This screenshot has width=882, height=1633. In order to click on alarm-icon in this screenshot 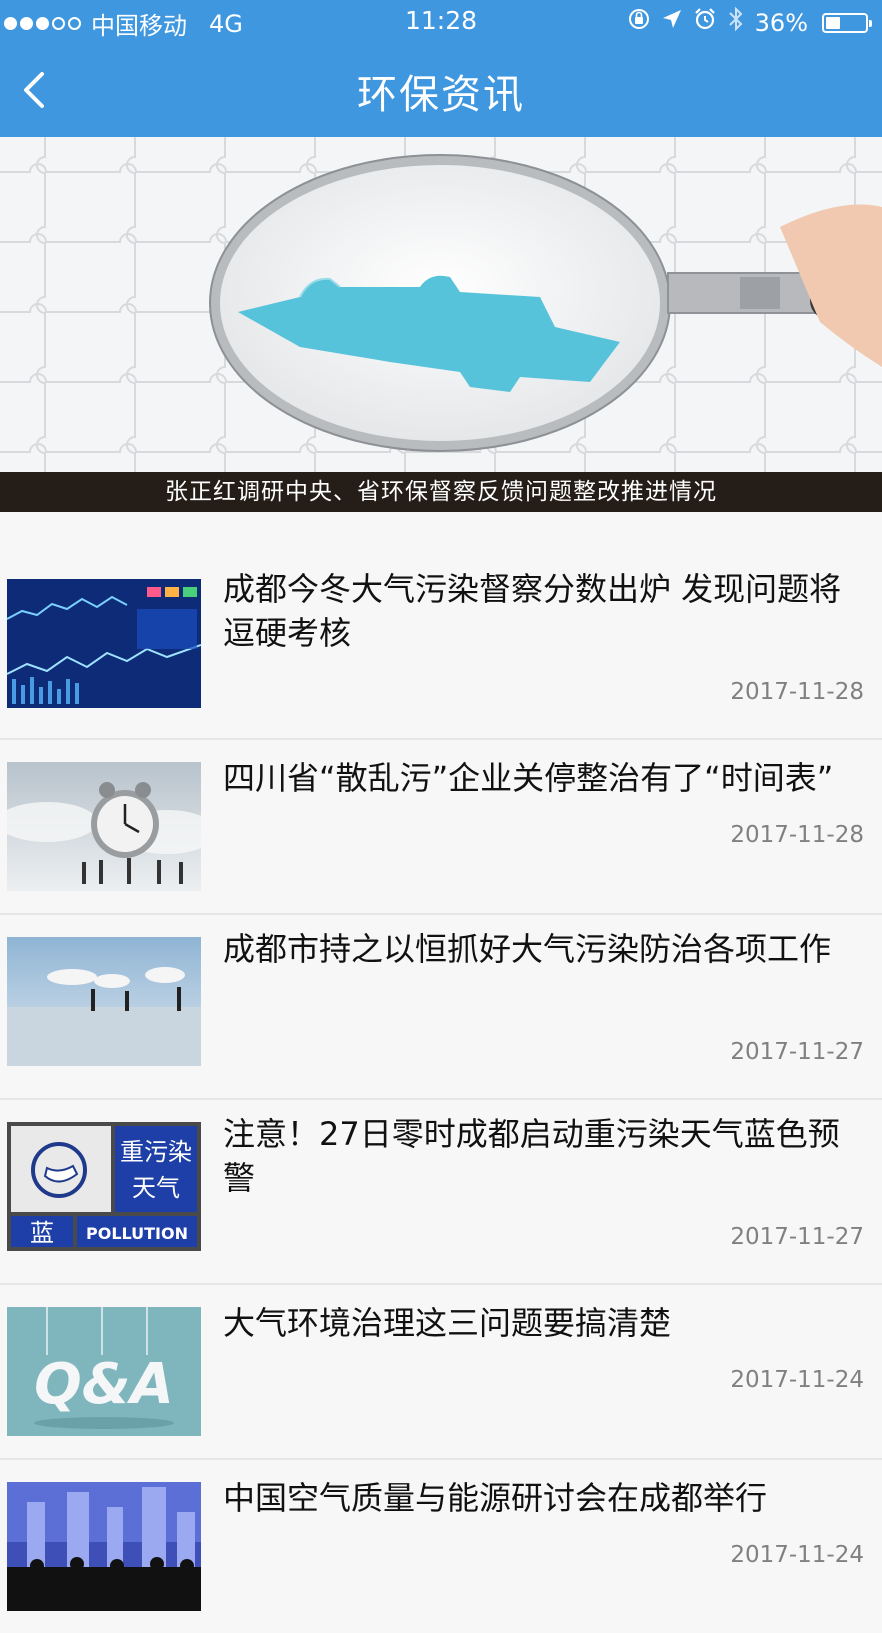, I will do `click(705, 22)`.